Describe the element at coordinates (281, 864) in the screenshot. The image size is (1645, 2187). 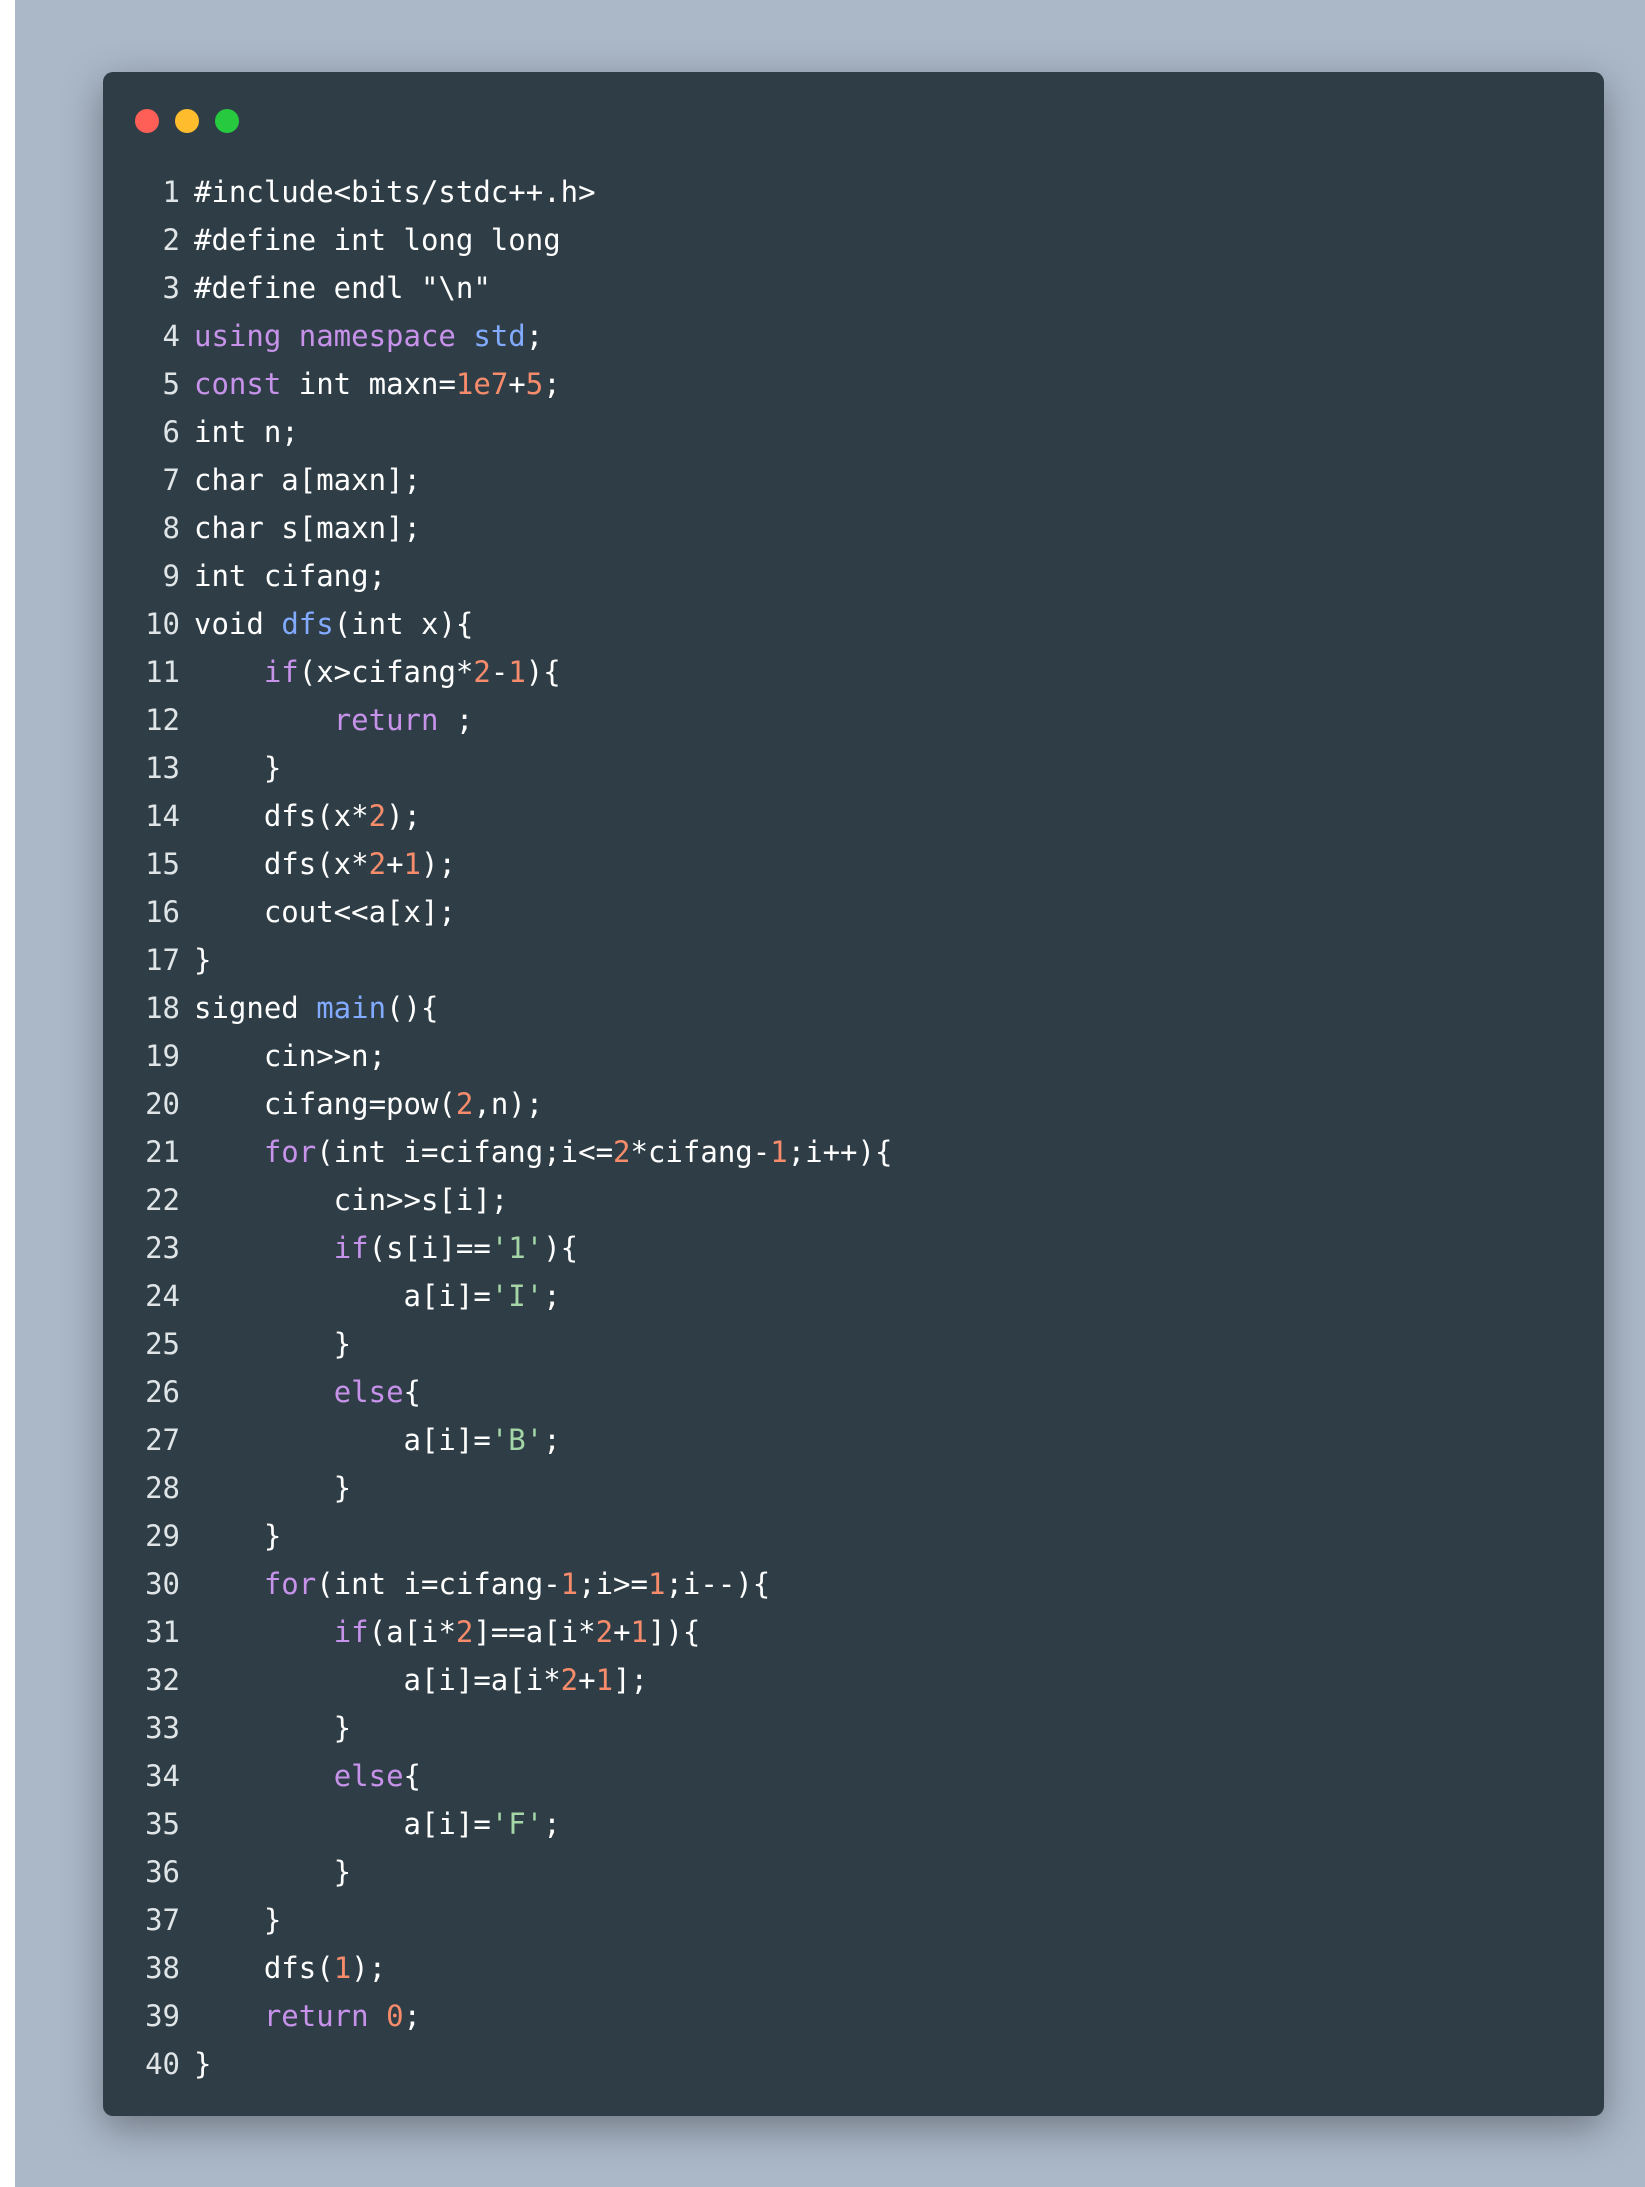
I see `code-token: dfs(x*` at that location.